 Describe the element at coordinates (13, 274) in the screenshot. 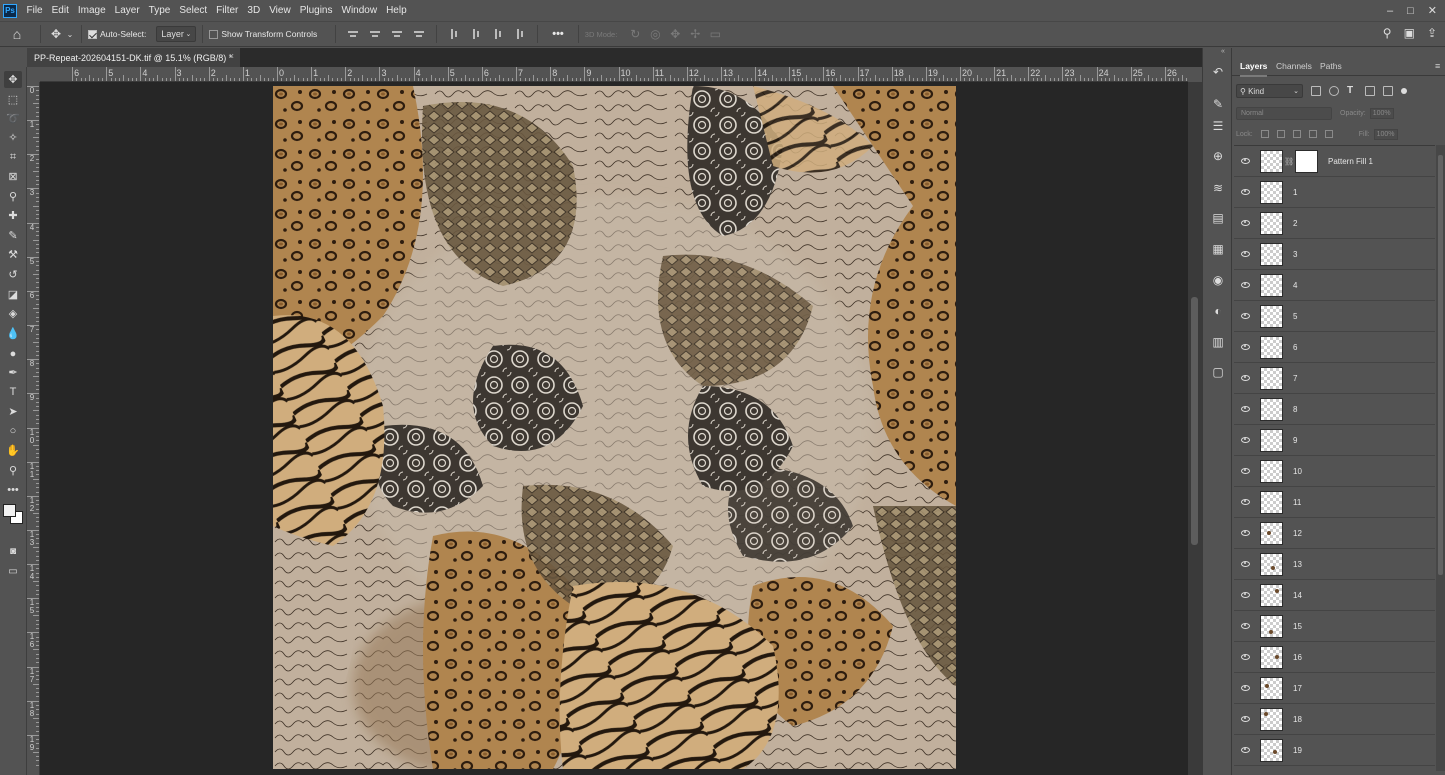

I see `history-brush-tool: ↺` at that location.